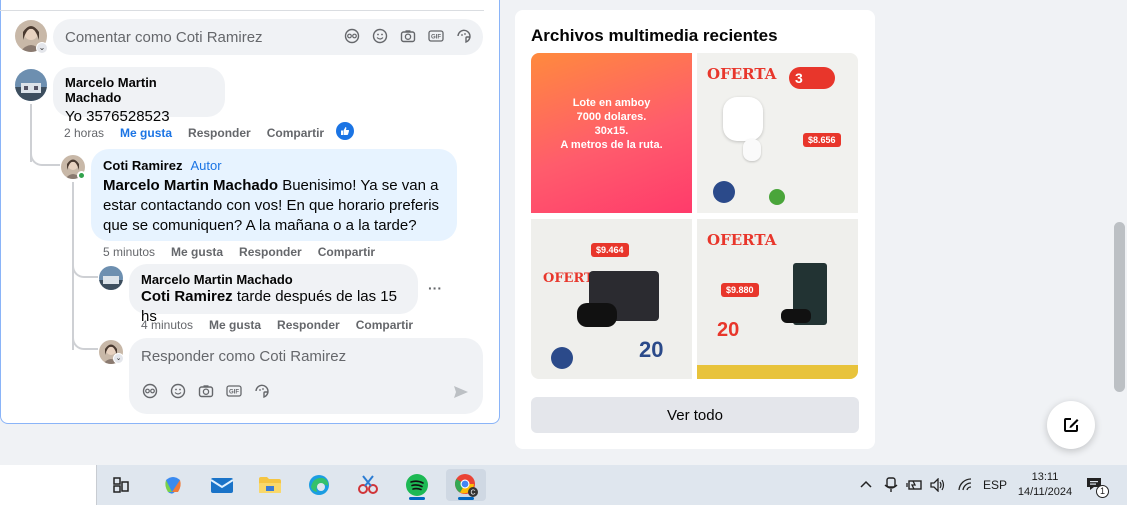 Image resolution: width=1127 pixels, height=505 pixels. Describe the element at coordinates (142, 165) in the screenshot. I see `comment-author: Coti Ramirez` at that location.